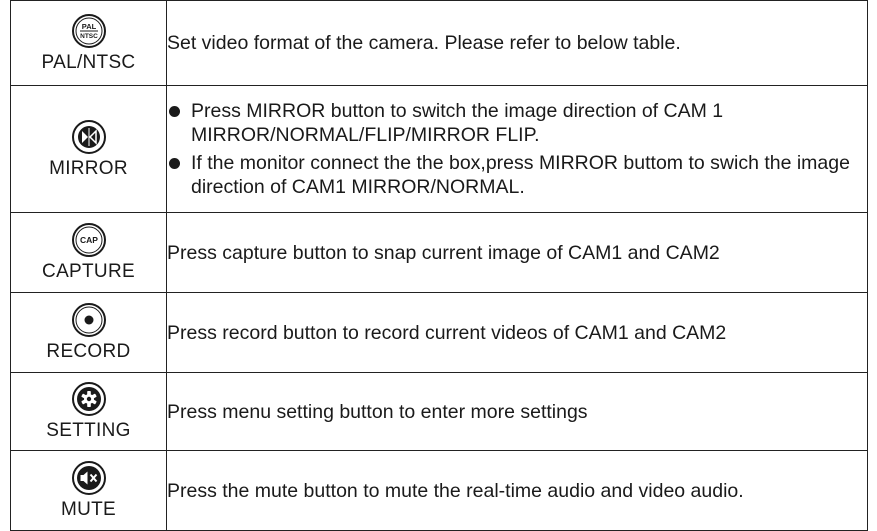 The width and height of the screenshot is (877, 531). Describe the element at coordinates (88, 478) in the screenshot. I see `mute-icon` at that location.